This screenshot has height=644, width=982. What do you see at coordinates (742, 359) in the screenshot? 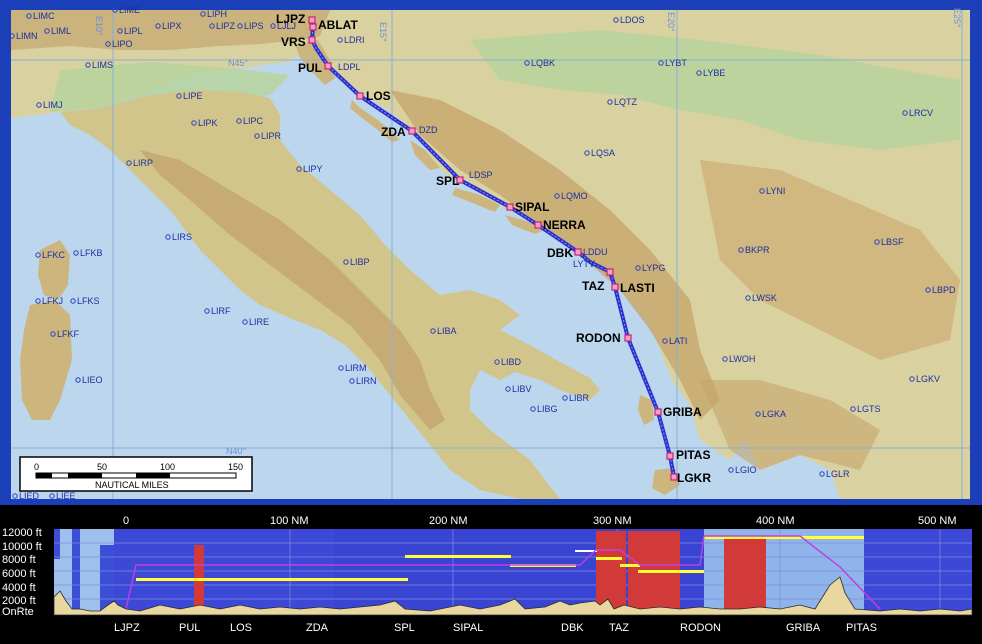
I see `airport-label: LWOH` at bounding box center [742, 359].